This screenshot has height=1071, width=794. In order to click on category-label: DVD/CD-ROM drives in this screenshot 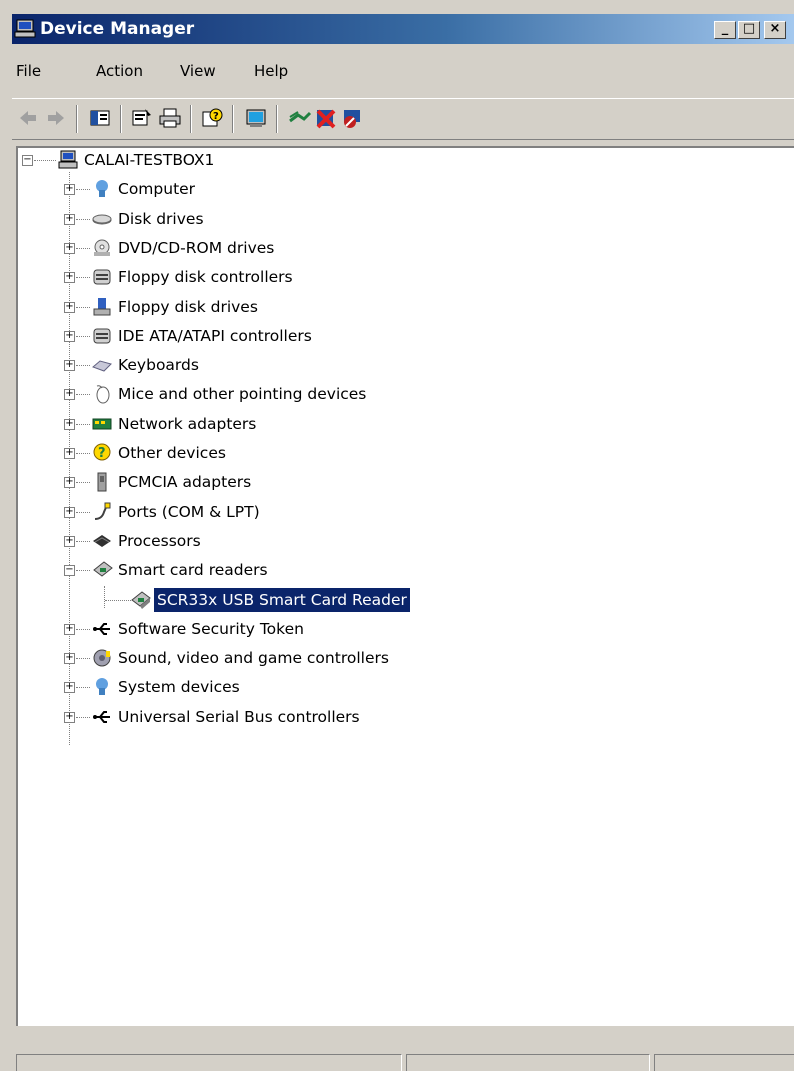, I will do `click(196, 247)`.